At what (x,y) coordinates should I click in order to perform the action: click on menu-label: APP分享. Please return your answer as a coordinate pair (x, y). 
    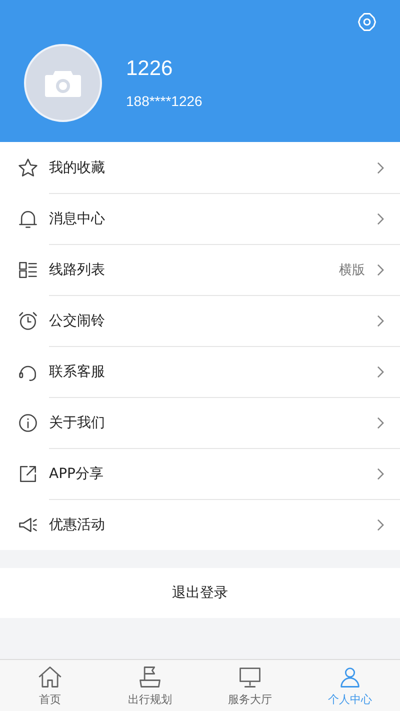
    Looking at the image, I should click on (76, 473).